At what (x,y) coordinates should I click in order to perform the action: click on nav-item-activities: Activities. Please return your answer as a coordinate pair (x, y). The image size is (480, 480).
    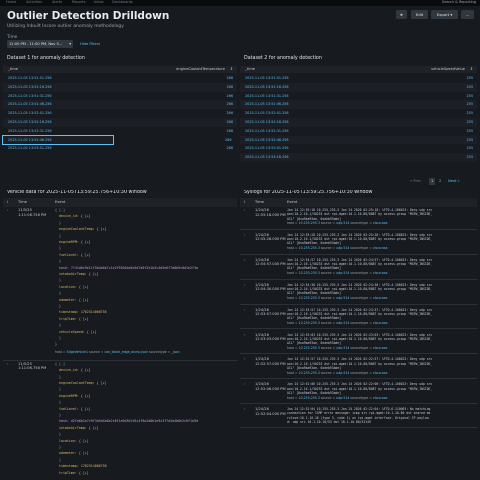
    Looking at the image, I should click on (34, 2).